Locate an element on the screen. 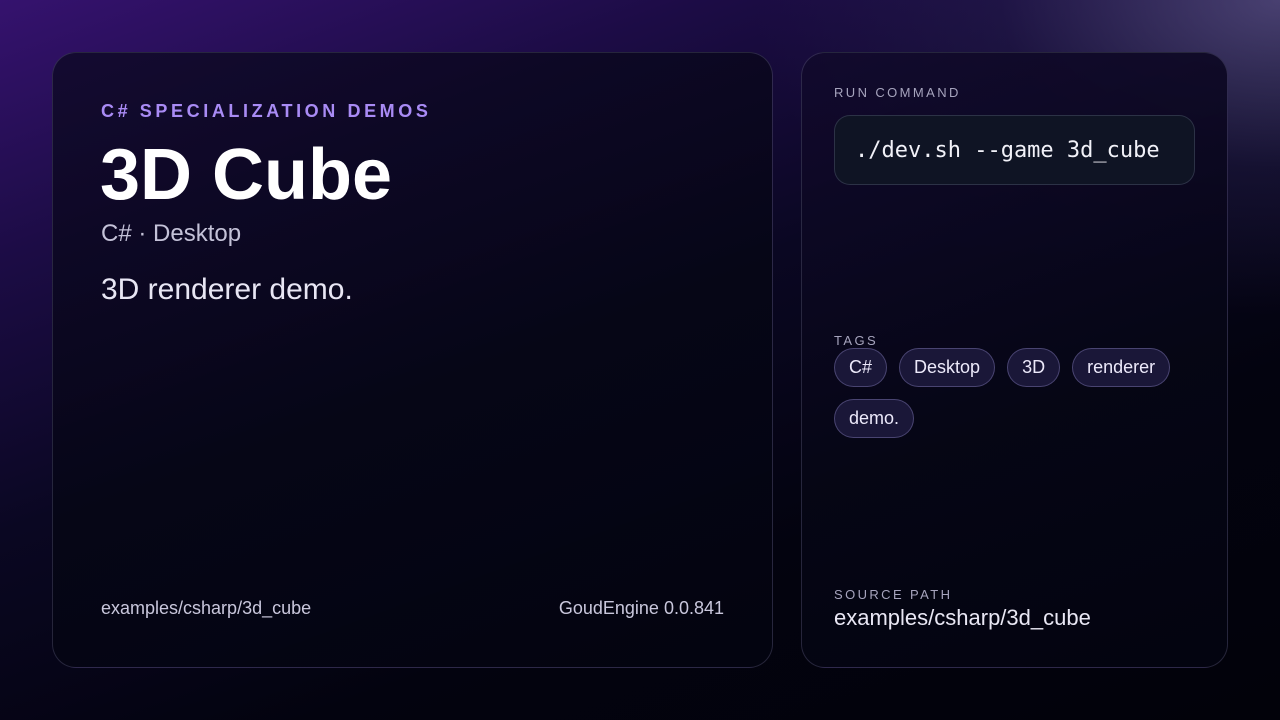 Image resolution: width=1280 pixels, height=720 pixels. tags-label: TAGS is located at coordinates (856, 340).